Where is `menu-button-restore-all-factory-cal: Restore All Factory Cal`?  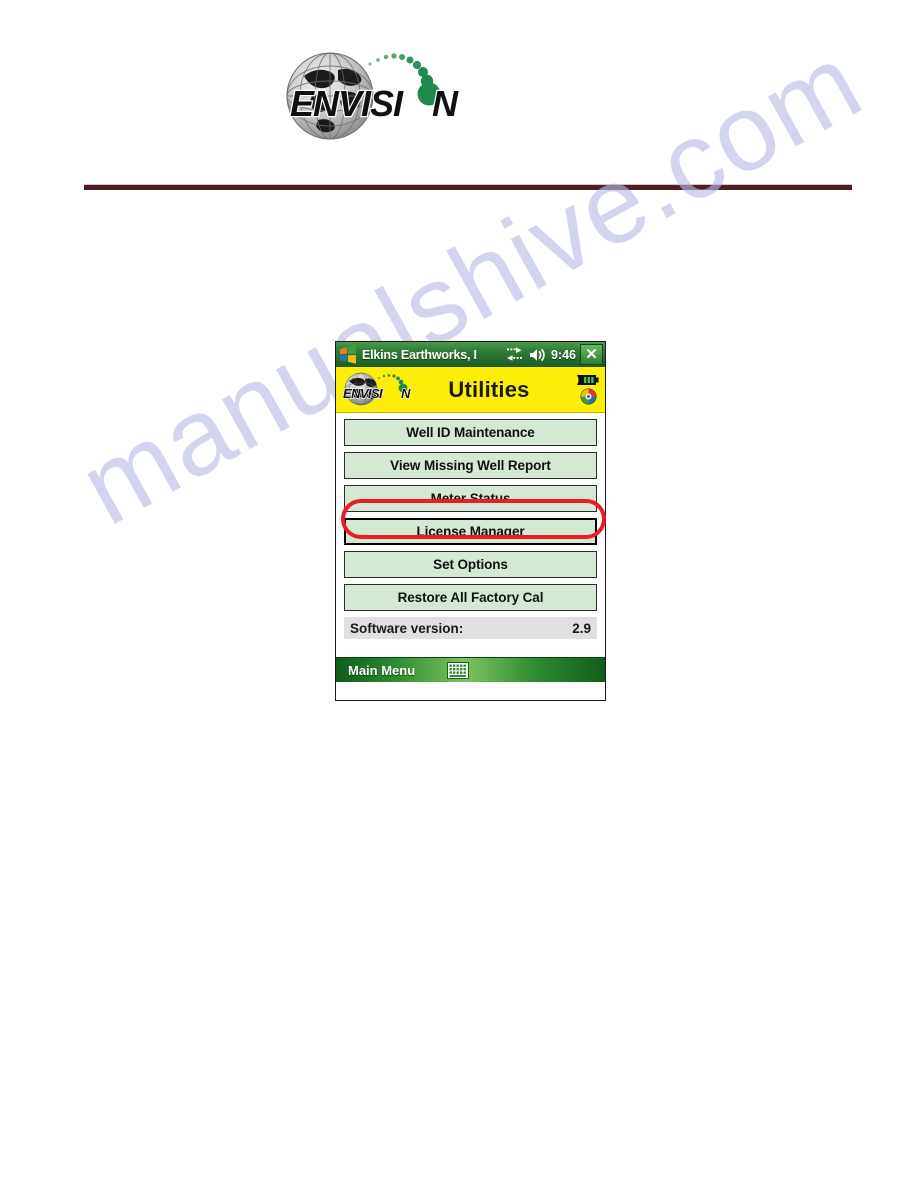 menu-button-restore-all-factory-cal: Restore All Factory Cal is located at coordinates (470, 597).